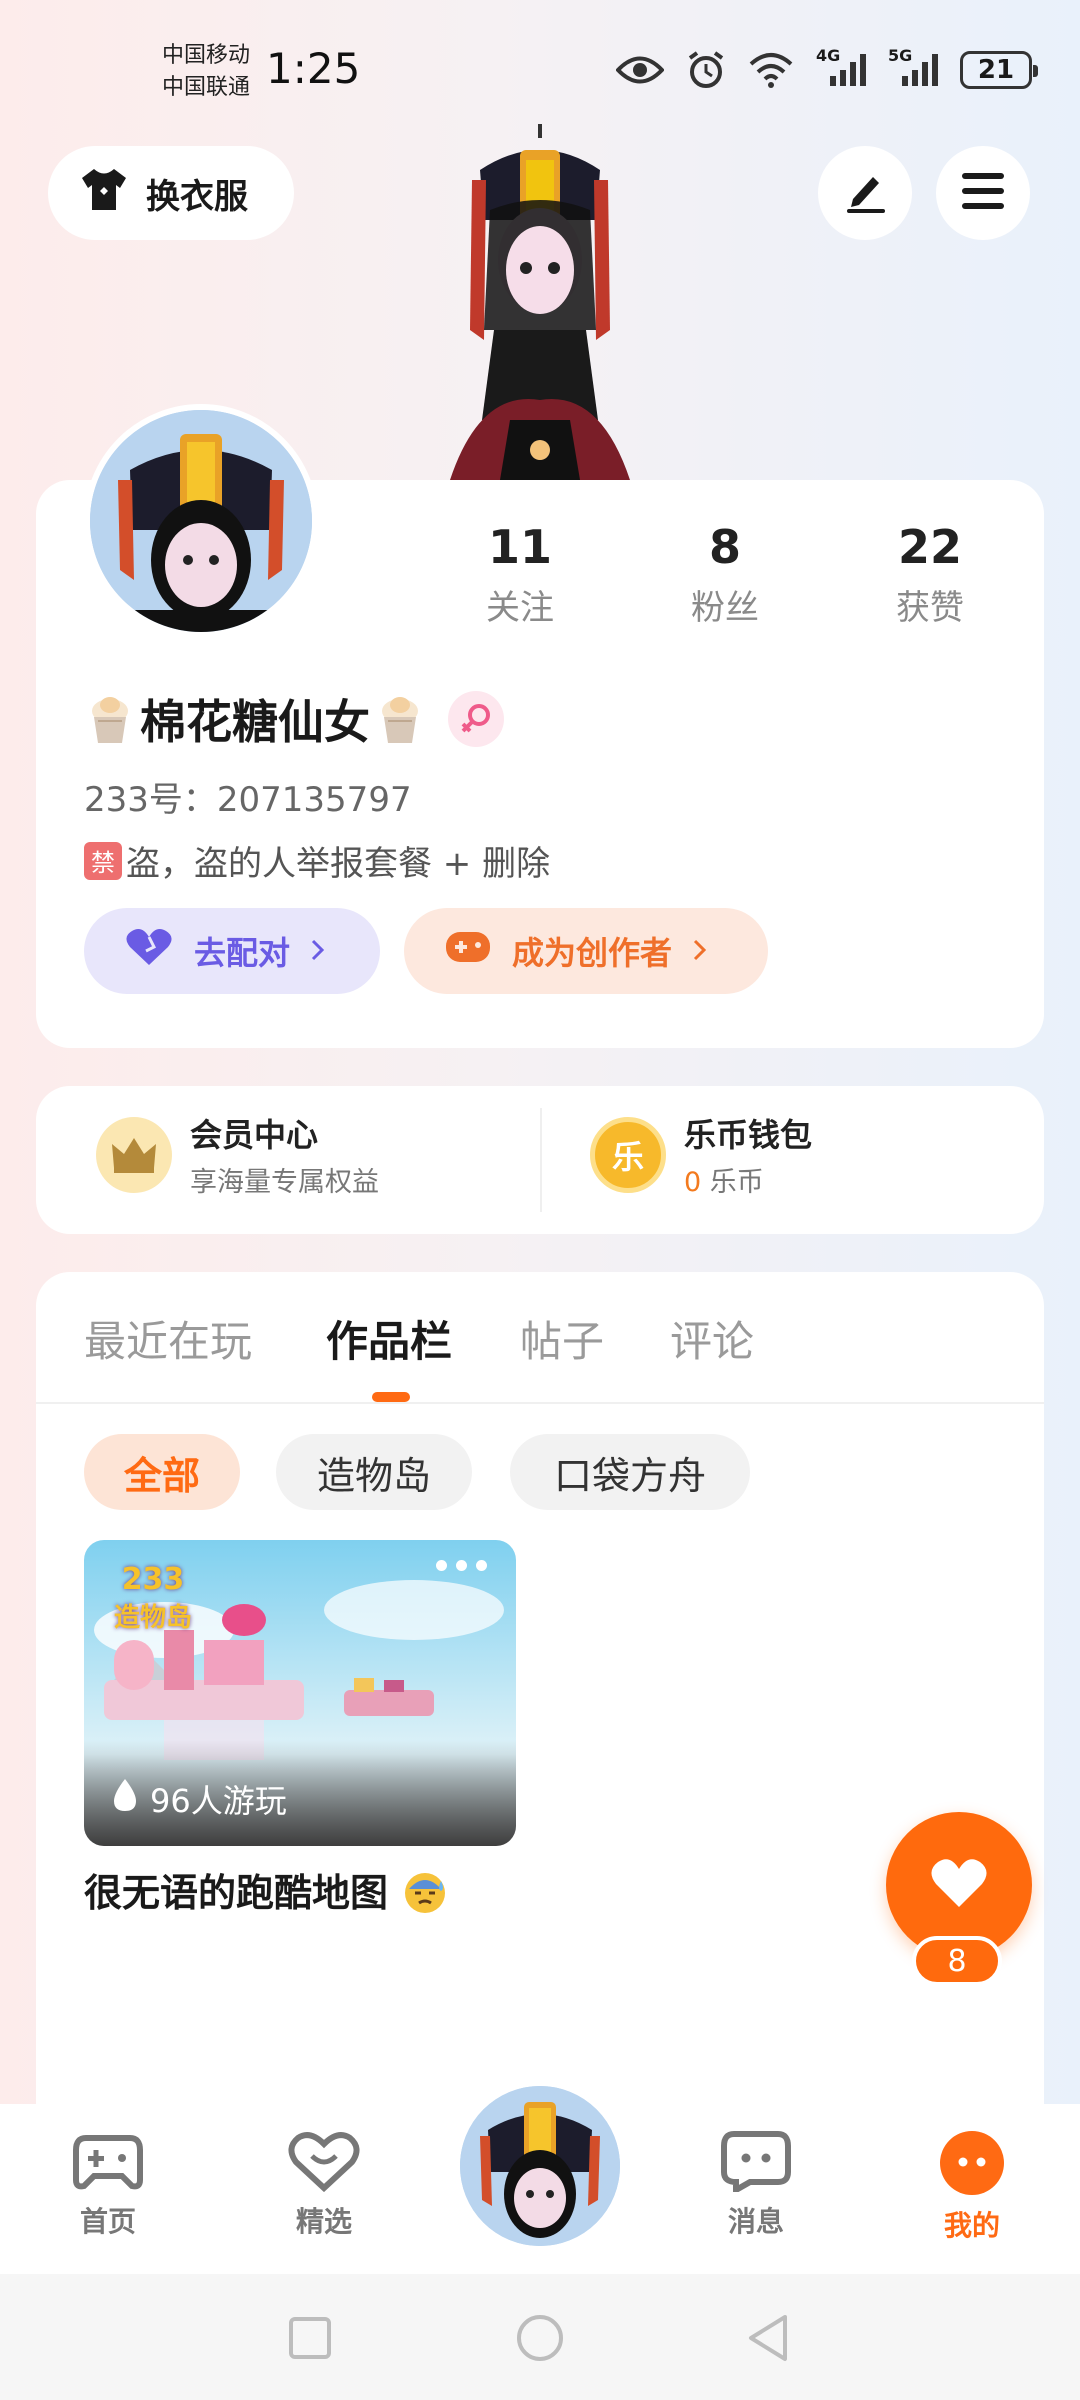 This screenshot has width=1080, height=2400. Describe the element at coordinates (236, 1893) in the screenshot. I see `work-title-text: 很无语的跑酷地图` at that location.